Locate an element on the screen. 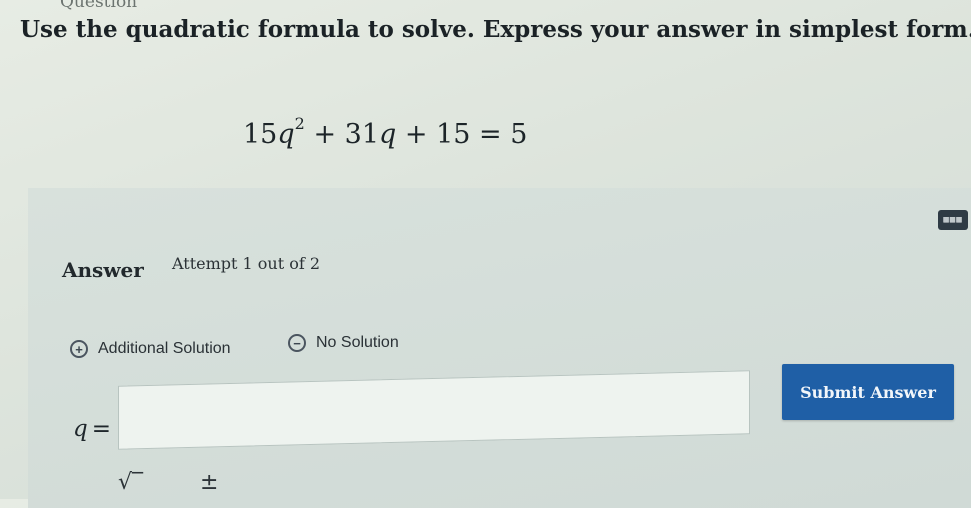 The image size is (971, 508). equation-variable-b: q is located at coordinates (388, 134).